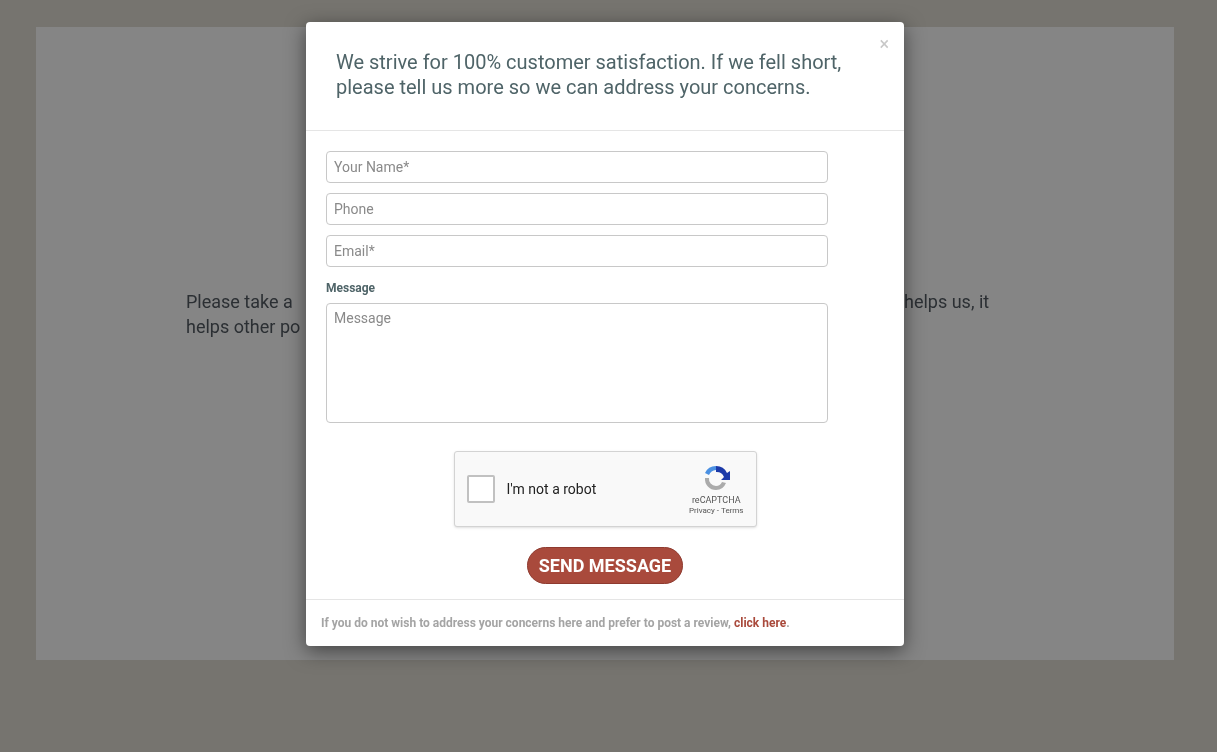  What do you see at coordinates (947, 302) in the screenshot?
I see `page-text: helps us, it` at bounding box center [947, 302].